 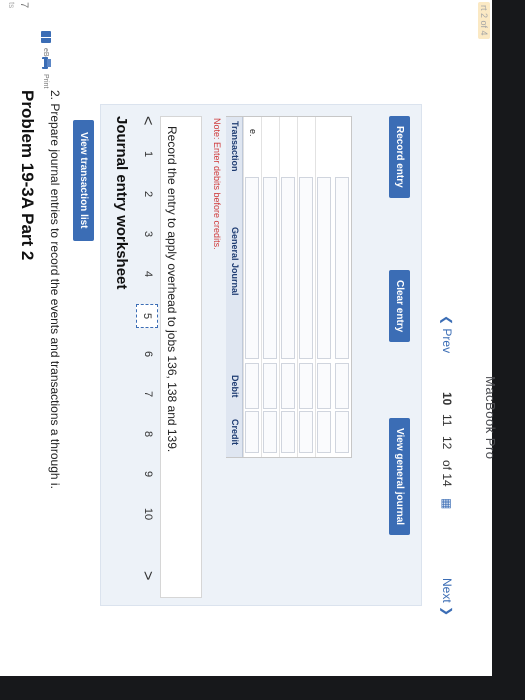 I want to click on entry-page: 7, so click(x=148, y=394).